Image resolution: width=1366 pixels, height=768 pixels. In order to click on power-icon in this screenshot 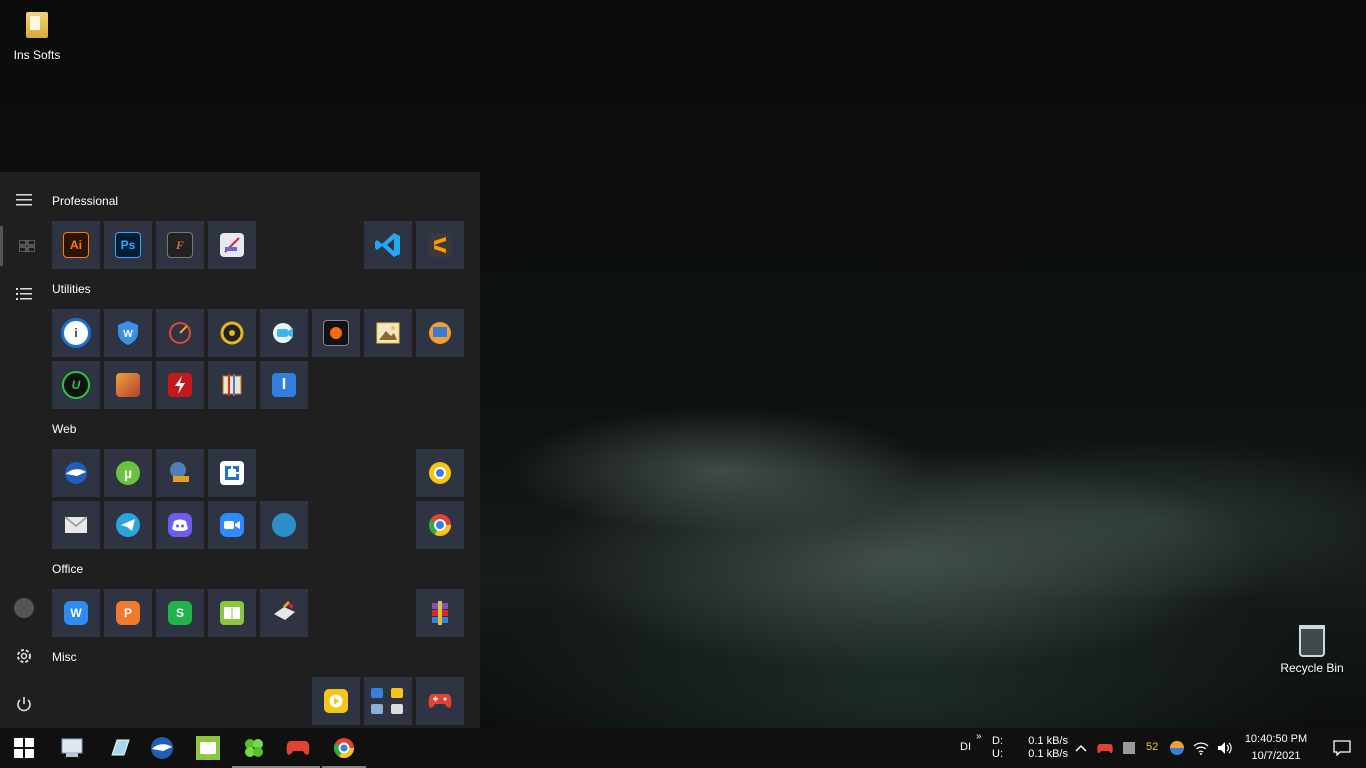, I will do `click(24, 704)`.